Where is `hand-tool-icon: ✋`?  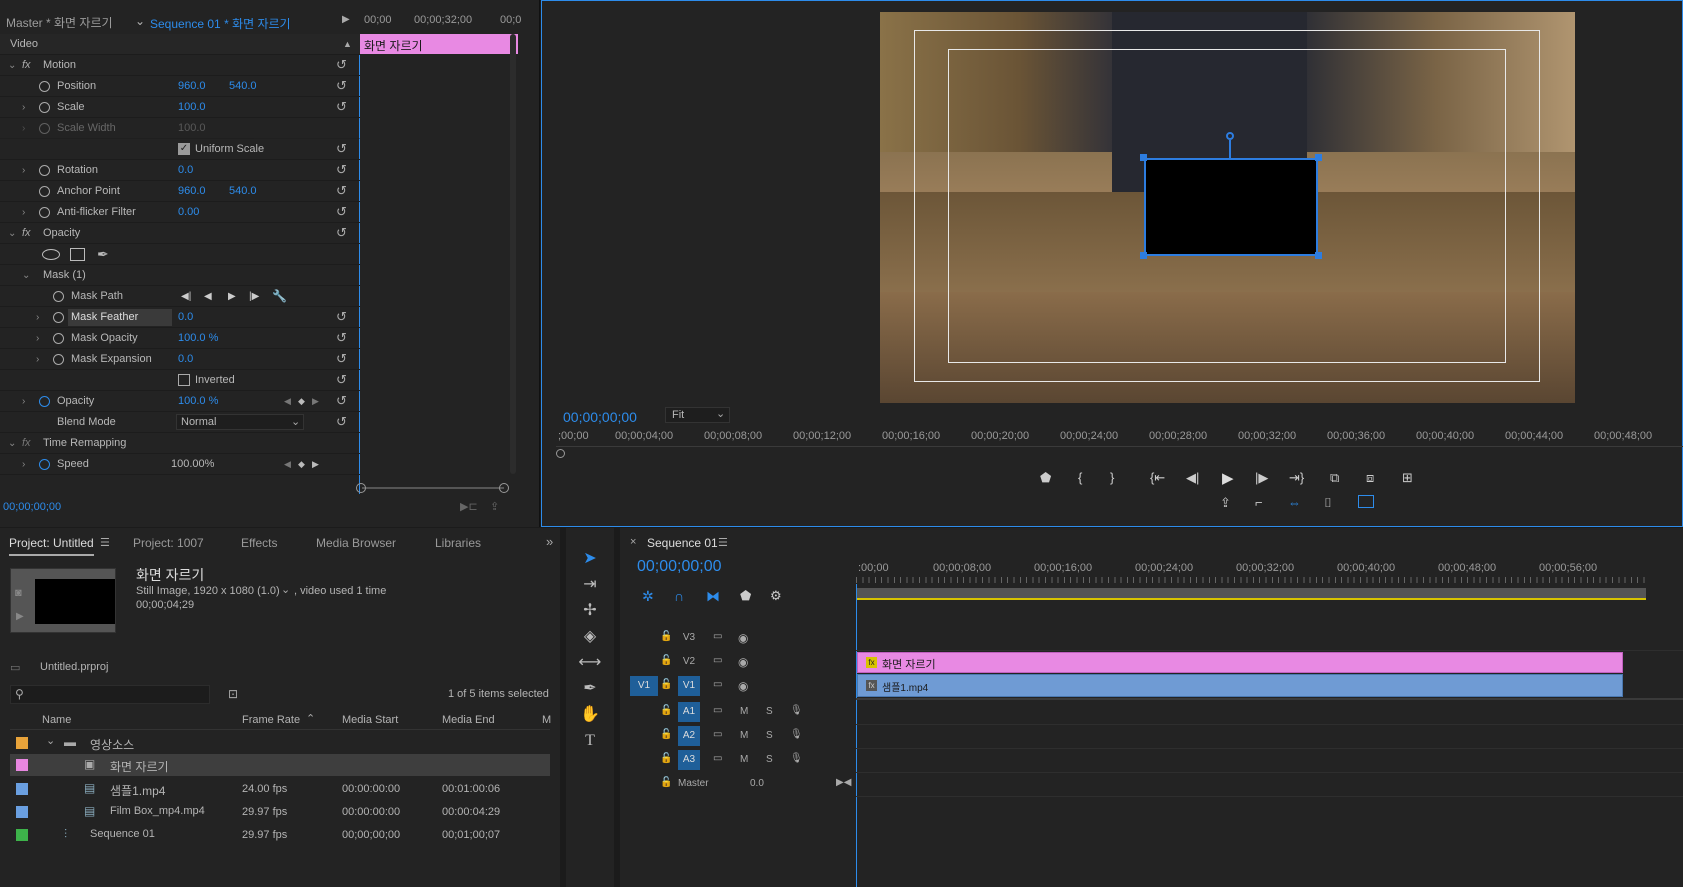 hand-tool-icon: ✋ is located at coordinates (590, 715).